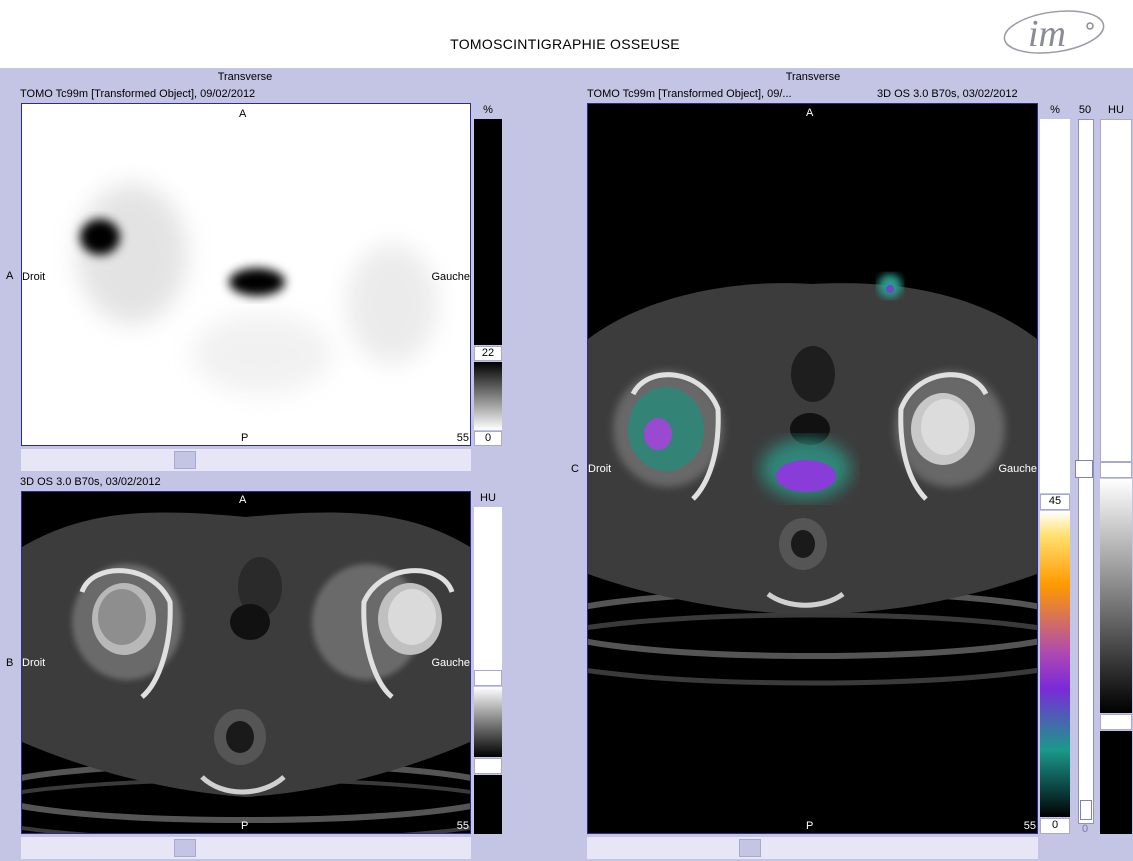 This screenshot has height=861, width=1133. Describe the element at coordinates (246, 672) in the screenshot. I see `ct-image` at that location.